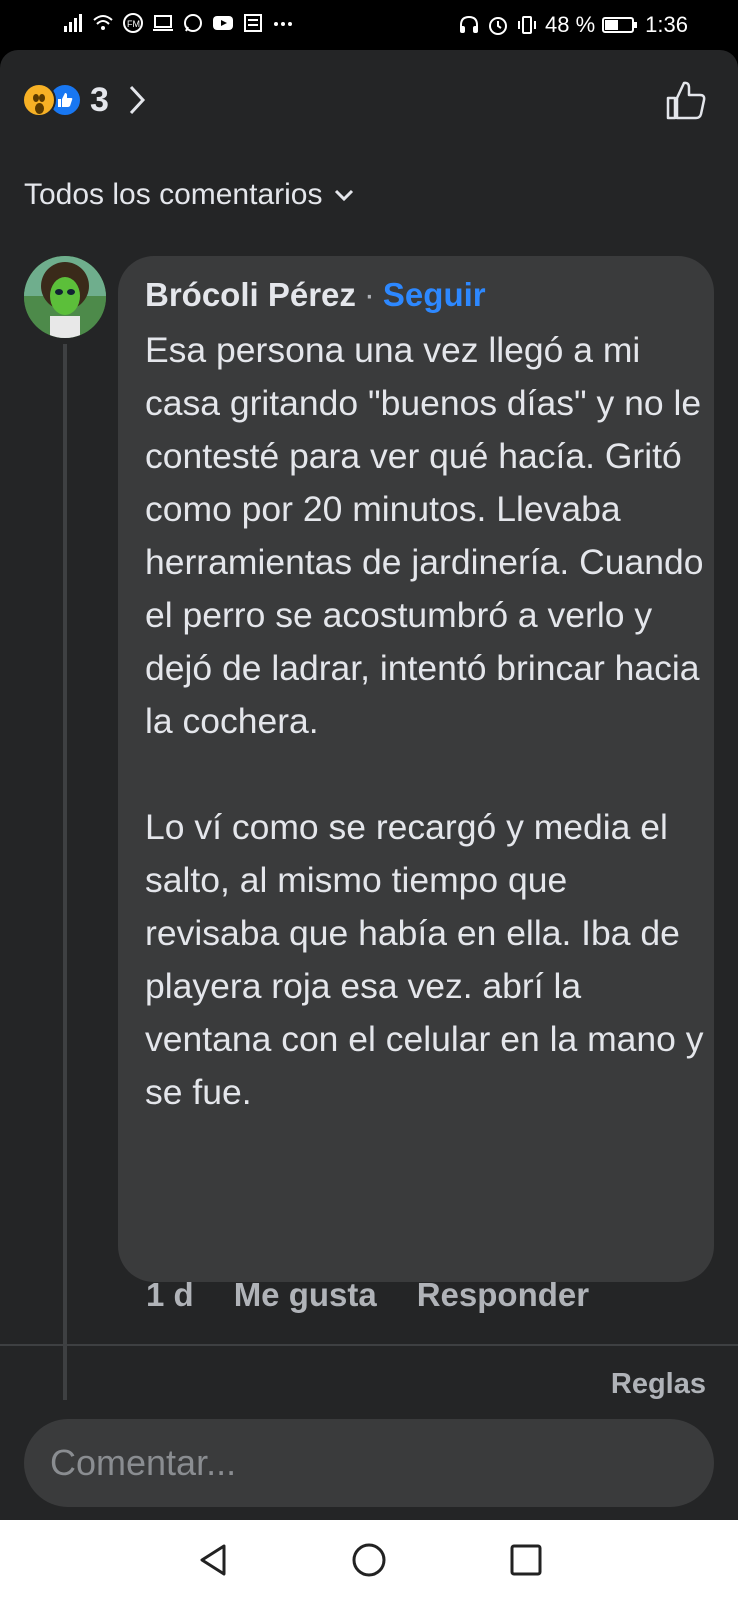 This screenshot has height=1600, width=738. I want to click on battery-icon, so click(620, 25).